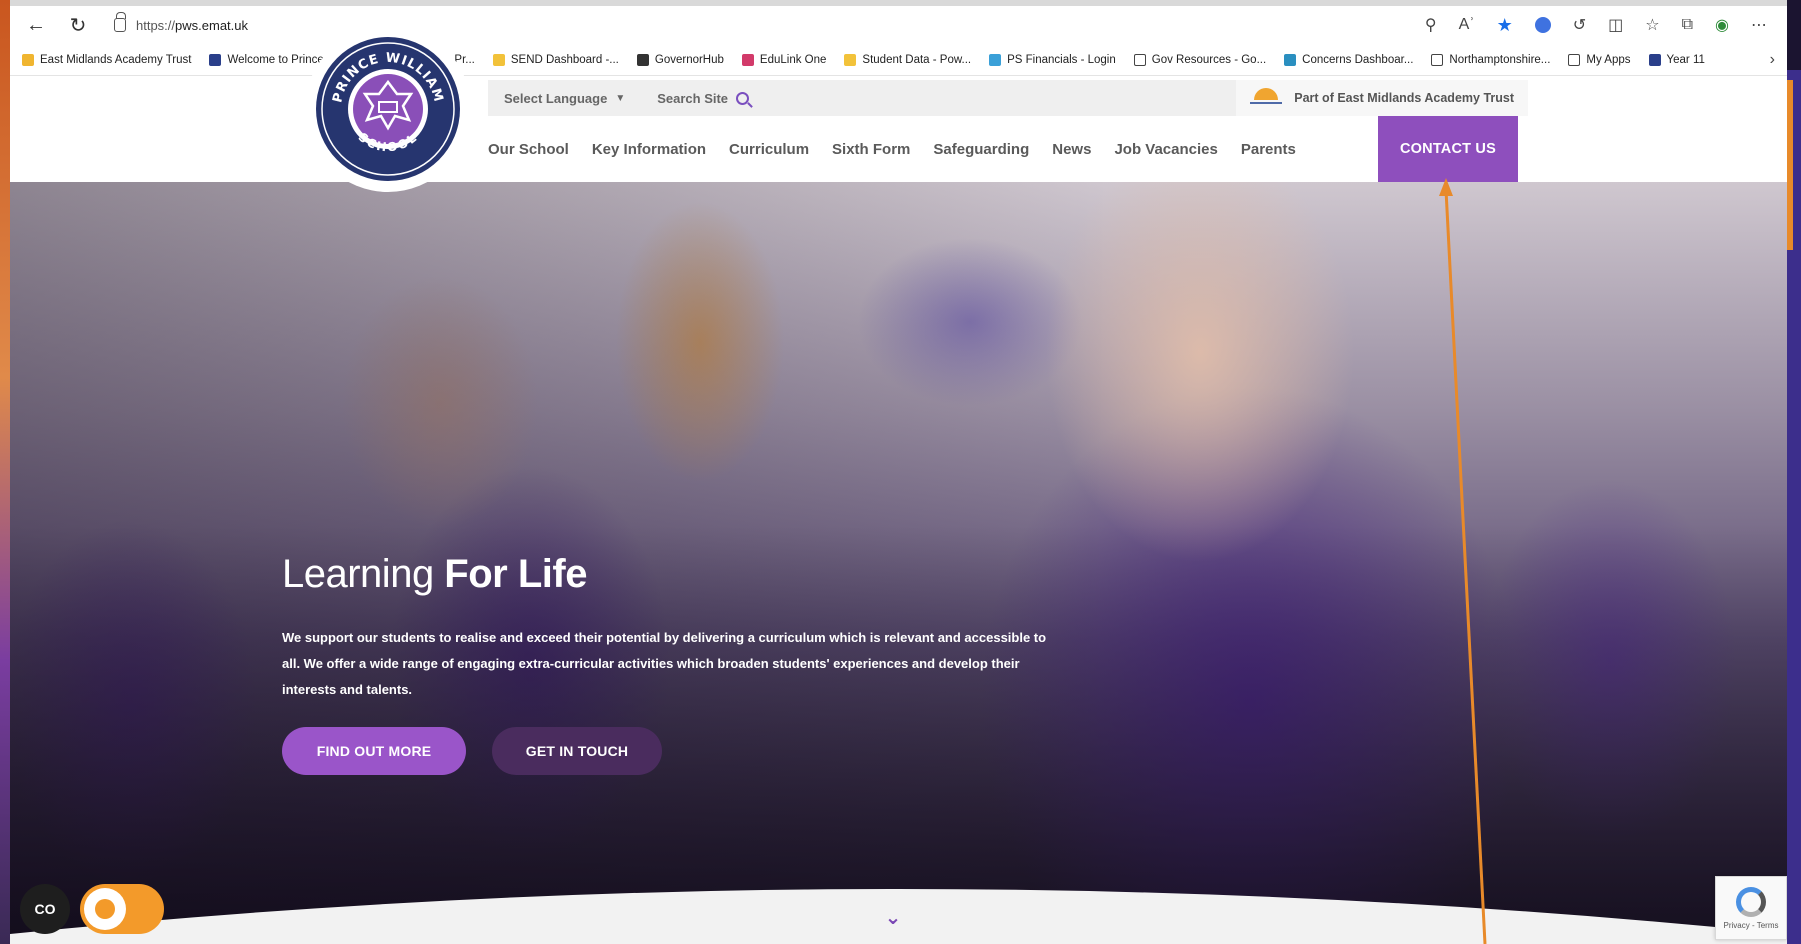  What do you see at coordinates (1266, 98) in the screenshot?
I see `trust-logo` at bounding box center [1266, 98].